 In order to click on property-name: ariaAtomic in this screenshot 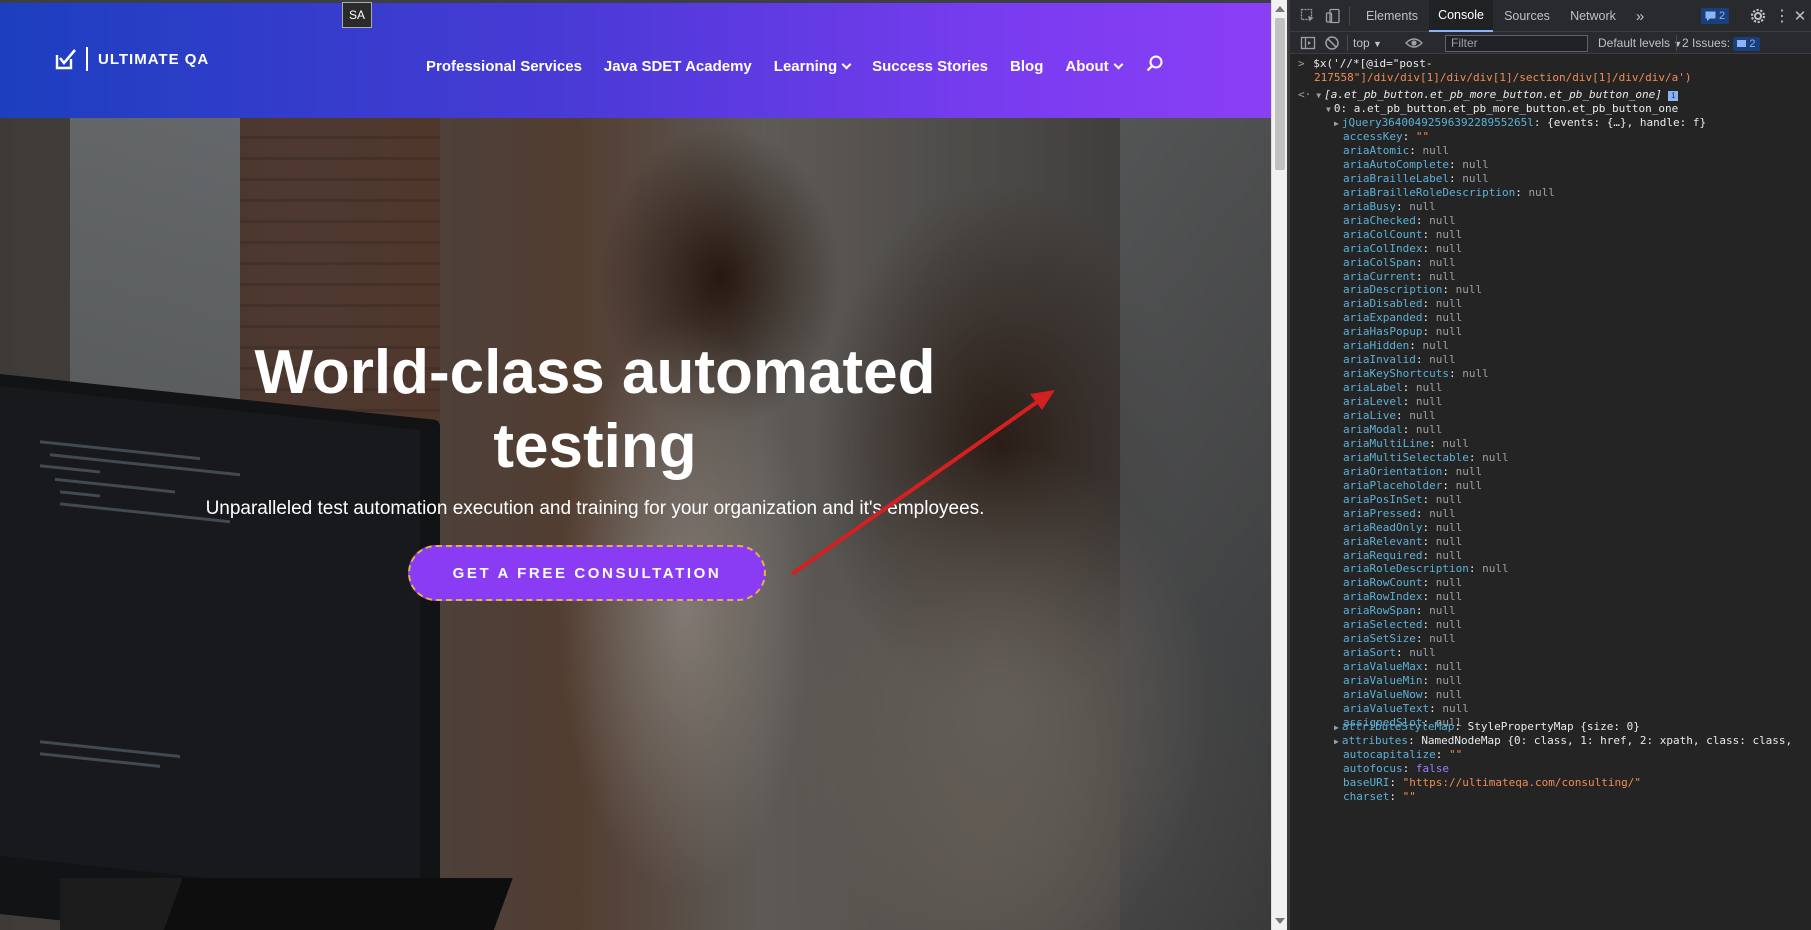, I will do `click(1376, 150)`.